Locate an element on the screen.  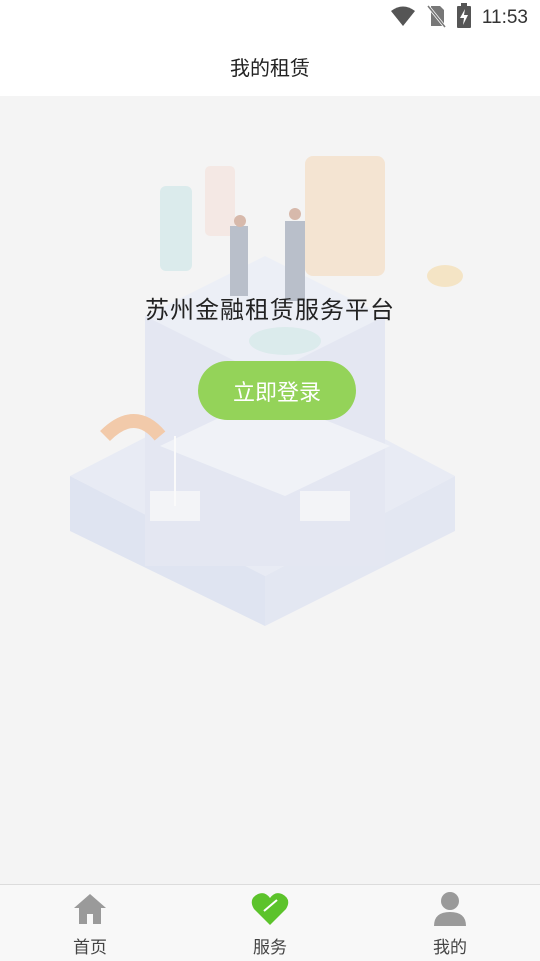
tab-label: 服务 is located at coordinates (270, 948).